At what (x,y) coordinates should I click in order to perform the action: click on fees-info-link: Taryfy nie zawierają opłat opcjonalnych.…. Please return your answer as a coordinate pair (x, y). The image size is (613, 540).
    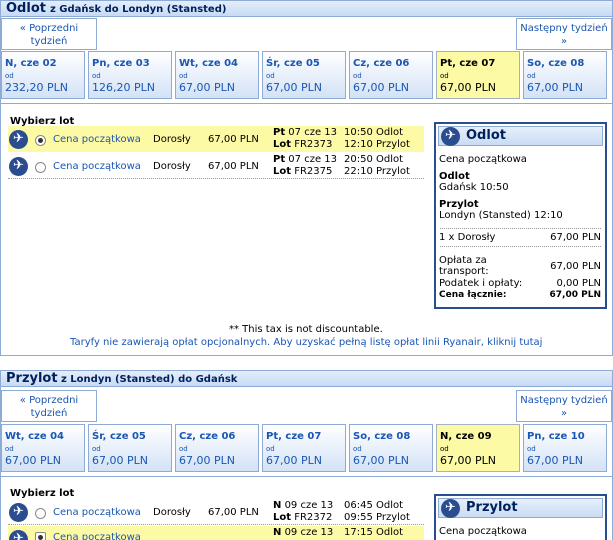
    Looking at the image, I should click on (306, 342).